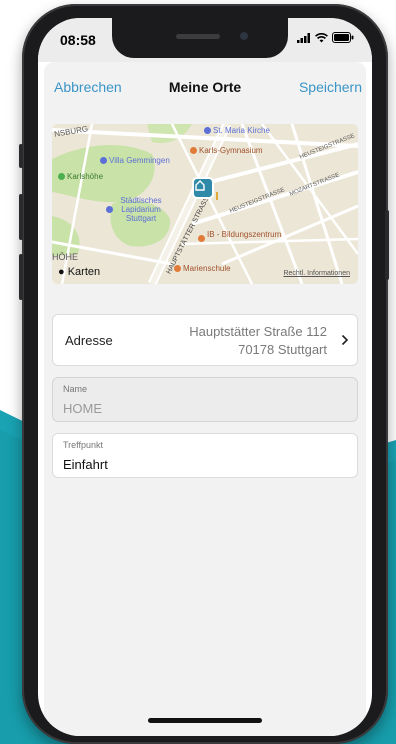  Describe the element at coordinates (103, 160) in the screenshot. I see `landmark-icon` at that location.